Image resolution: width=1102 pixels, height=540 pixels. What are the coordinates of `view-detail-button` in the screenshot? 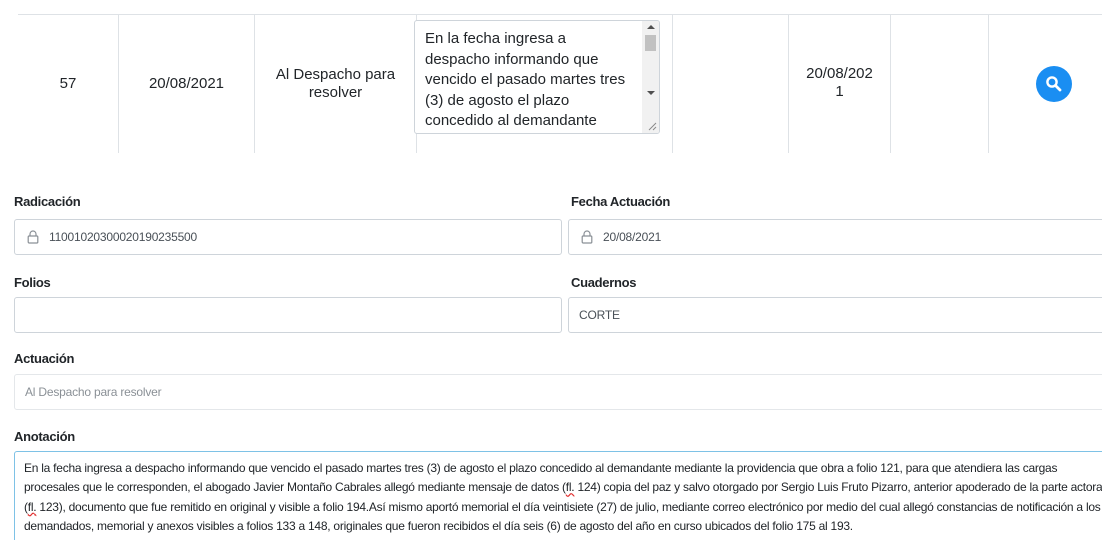 It's located at (1054, 84).